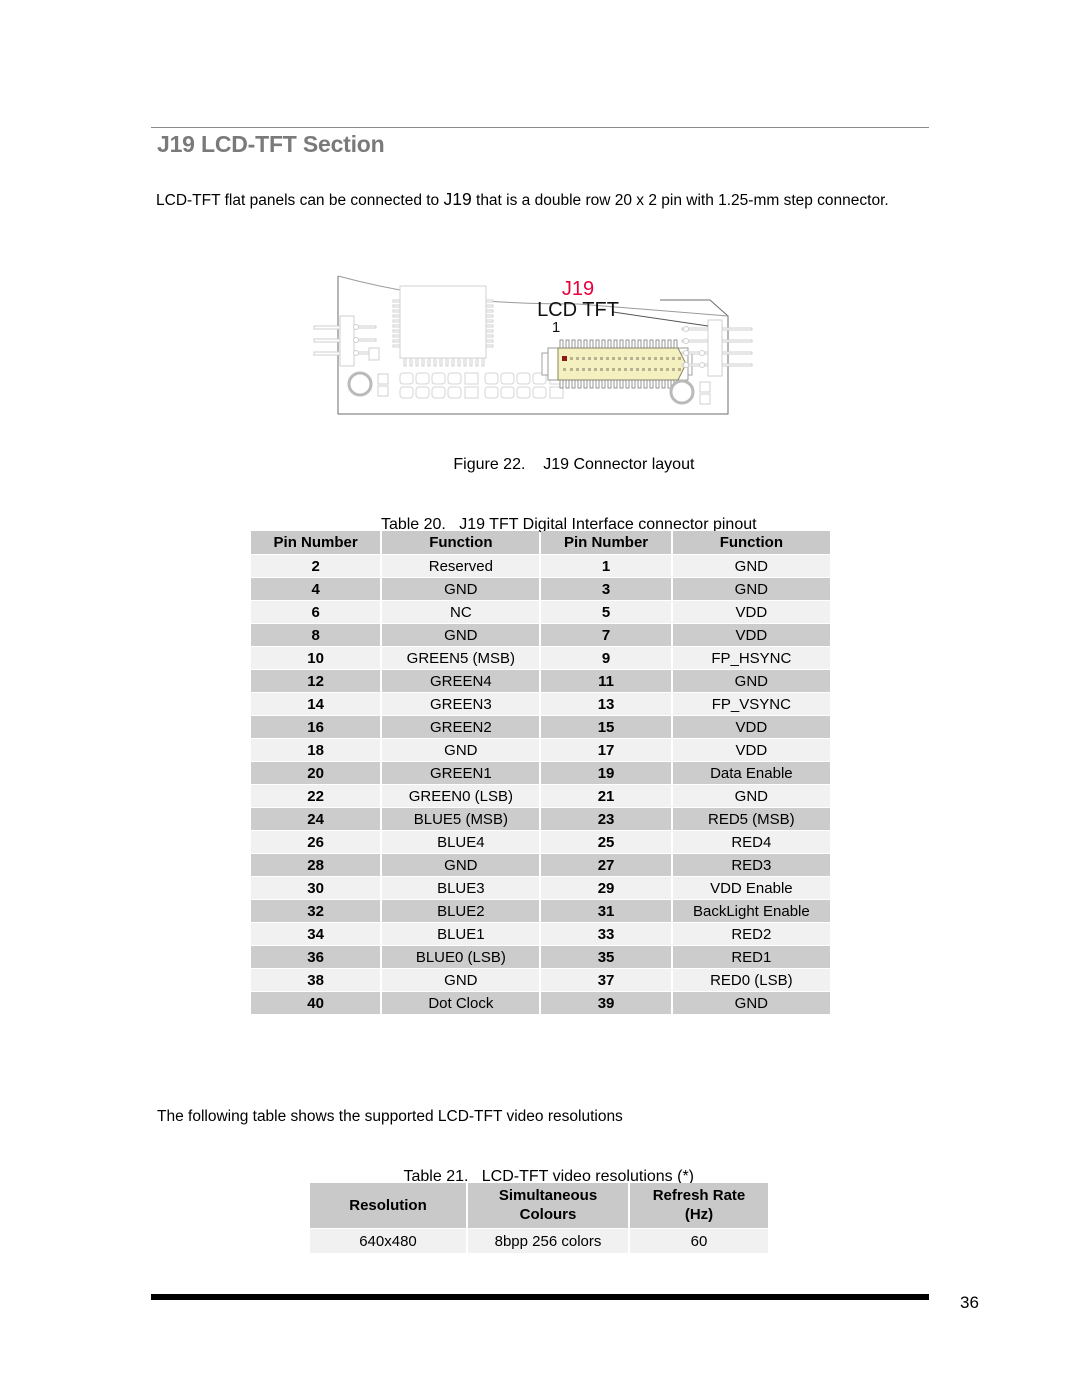 The height and width of the screenshot is (1397, 1080). I want to click on table-row: 14 GREEN3 13 FP_VSYNC, so click(540, 704).